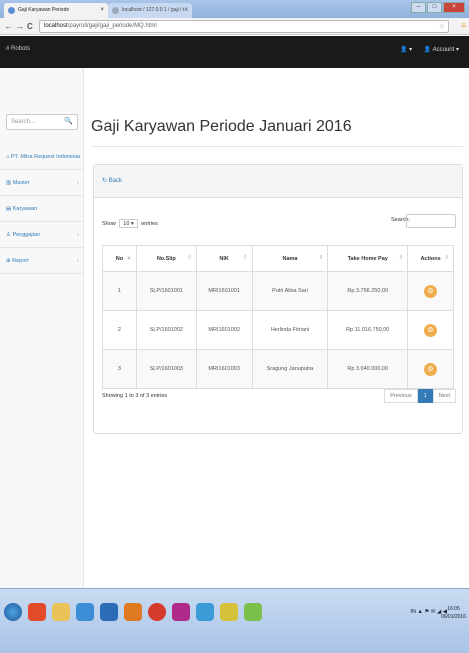 Image resolution: width=469 pixels, height=653 pixels. Describe the element at coordinates (13, 612) in the screenshot. I see `start-button-icon` at that location.